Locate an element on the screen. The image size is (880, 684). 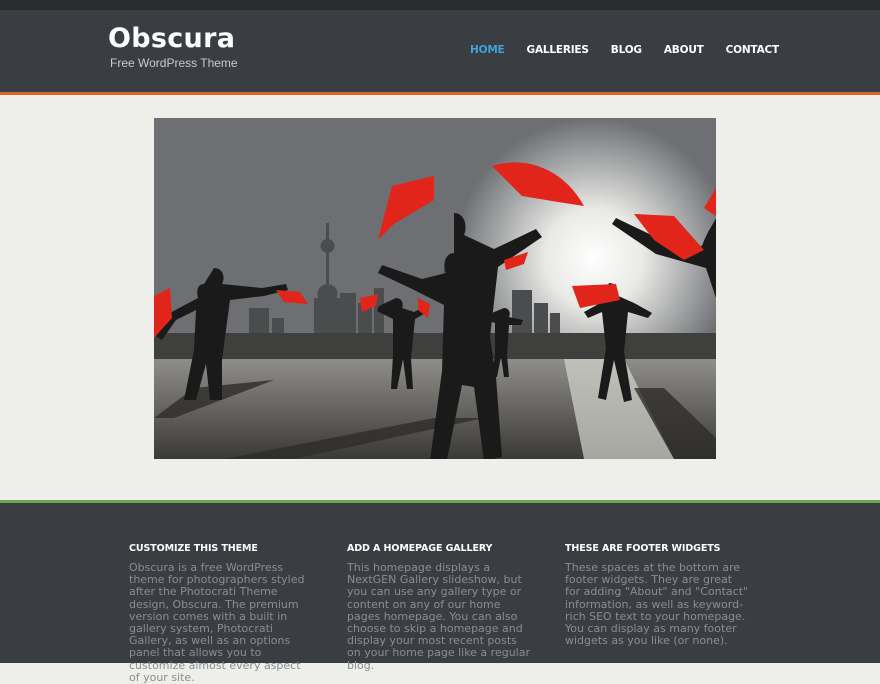
top-strip is located at coordinates (440, 5).